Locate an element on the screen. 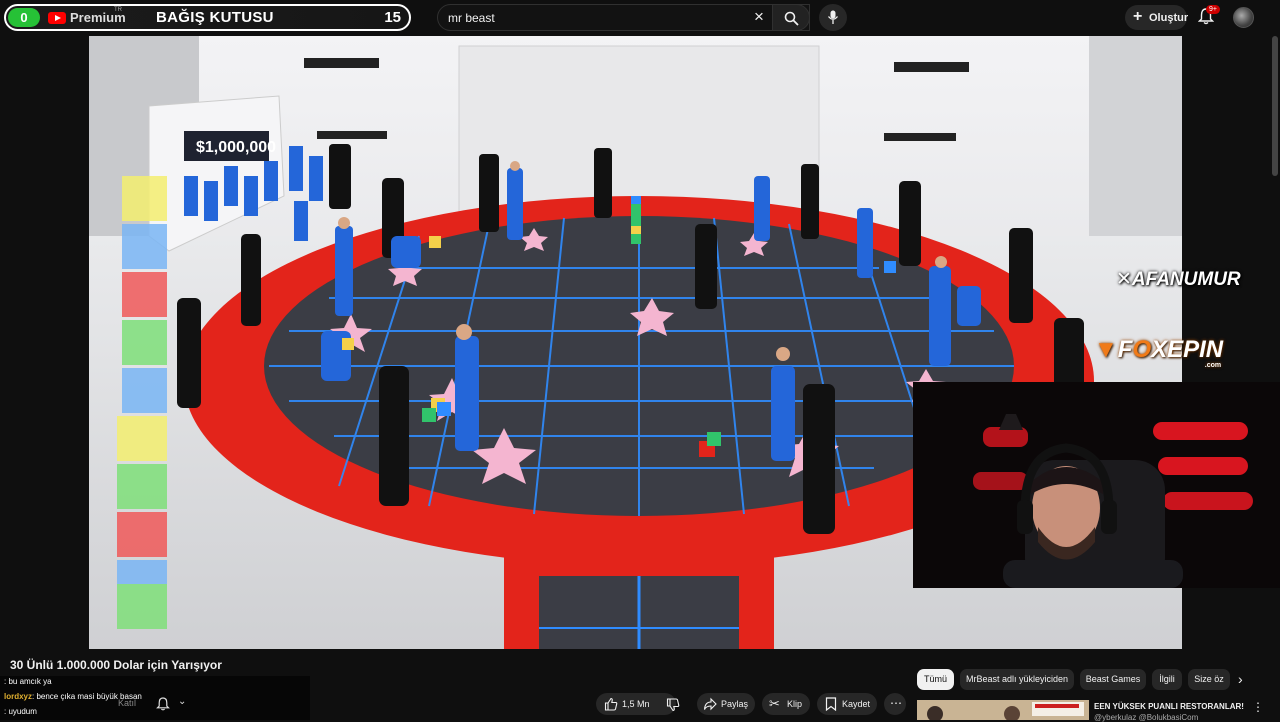 The width and height of the screenshot is (1280, 722). fox-logo-icon: ▼ is located at coordinates (1106, 349).